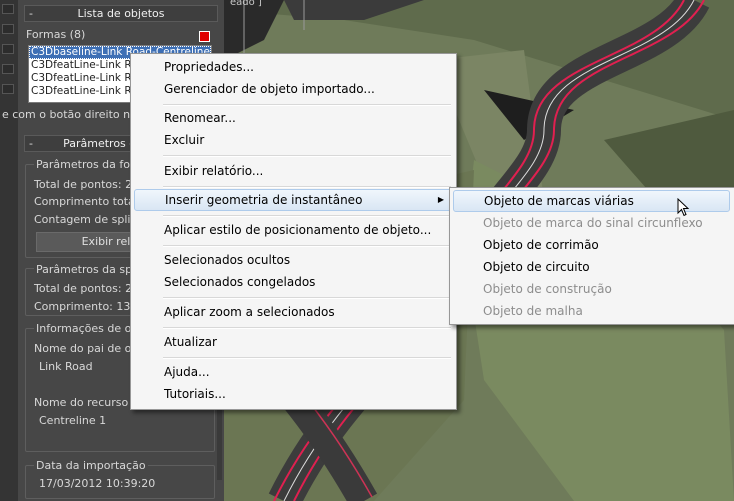 This screenshot has height=501, width=734. I want to click on shapes-label: Formas (8), so click(56, 34).